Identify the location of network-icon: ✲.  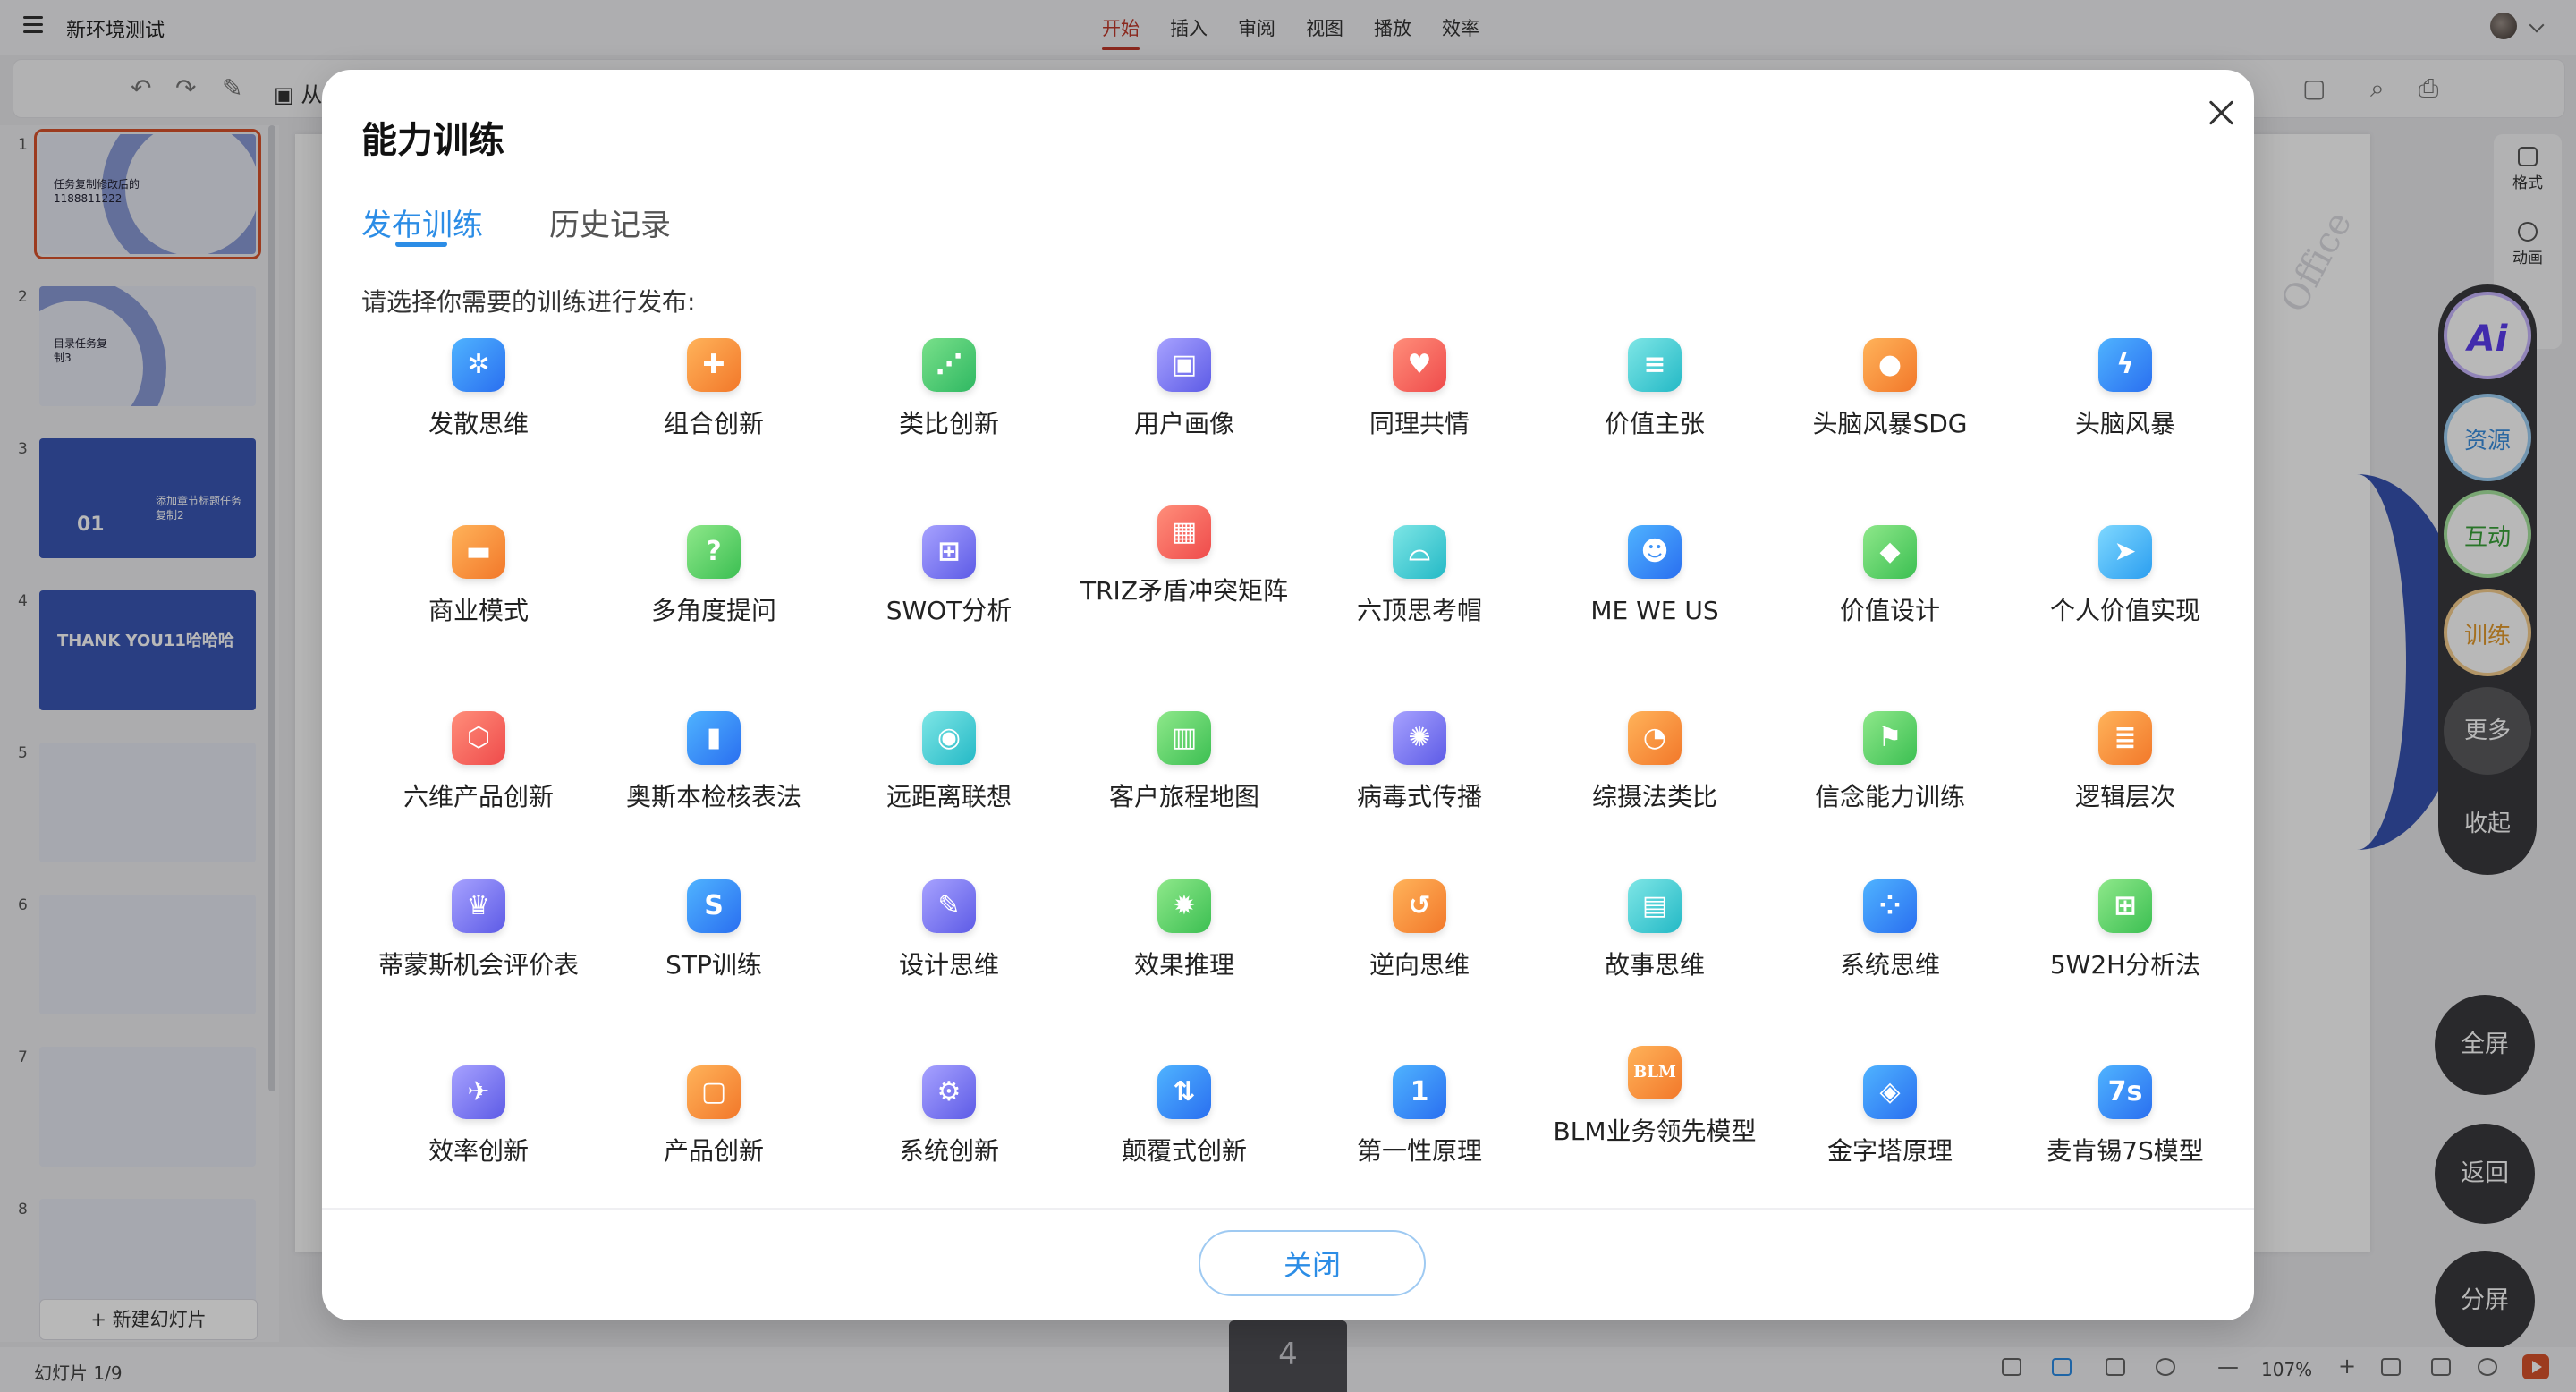
(478, 365).